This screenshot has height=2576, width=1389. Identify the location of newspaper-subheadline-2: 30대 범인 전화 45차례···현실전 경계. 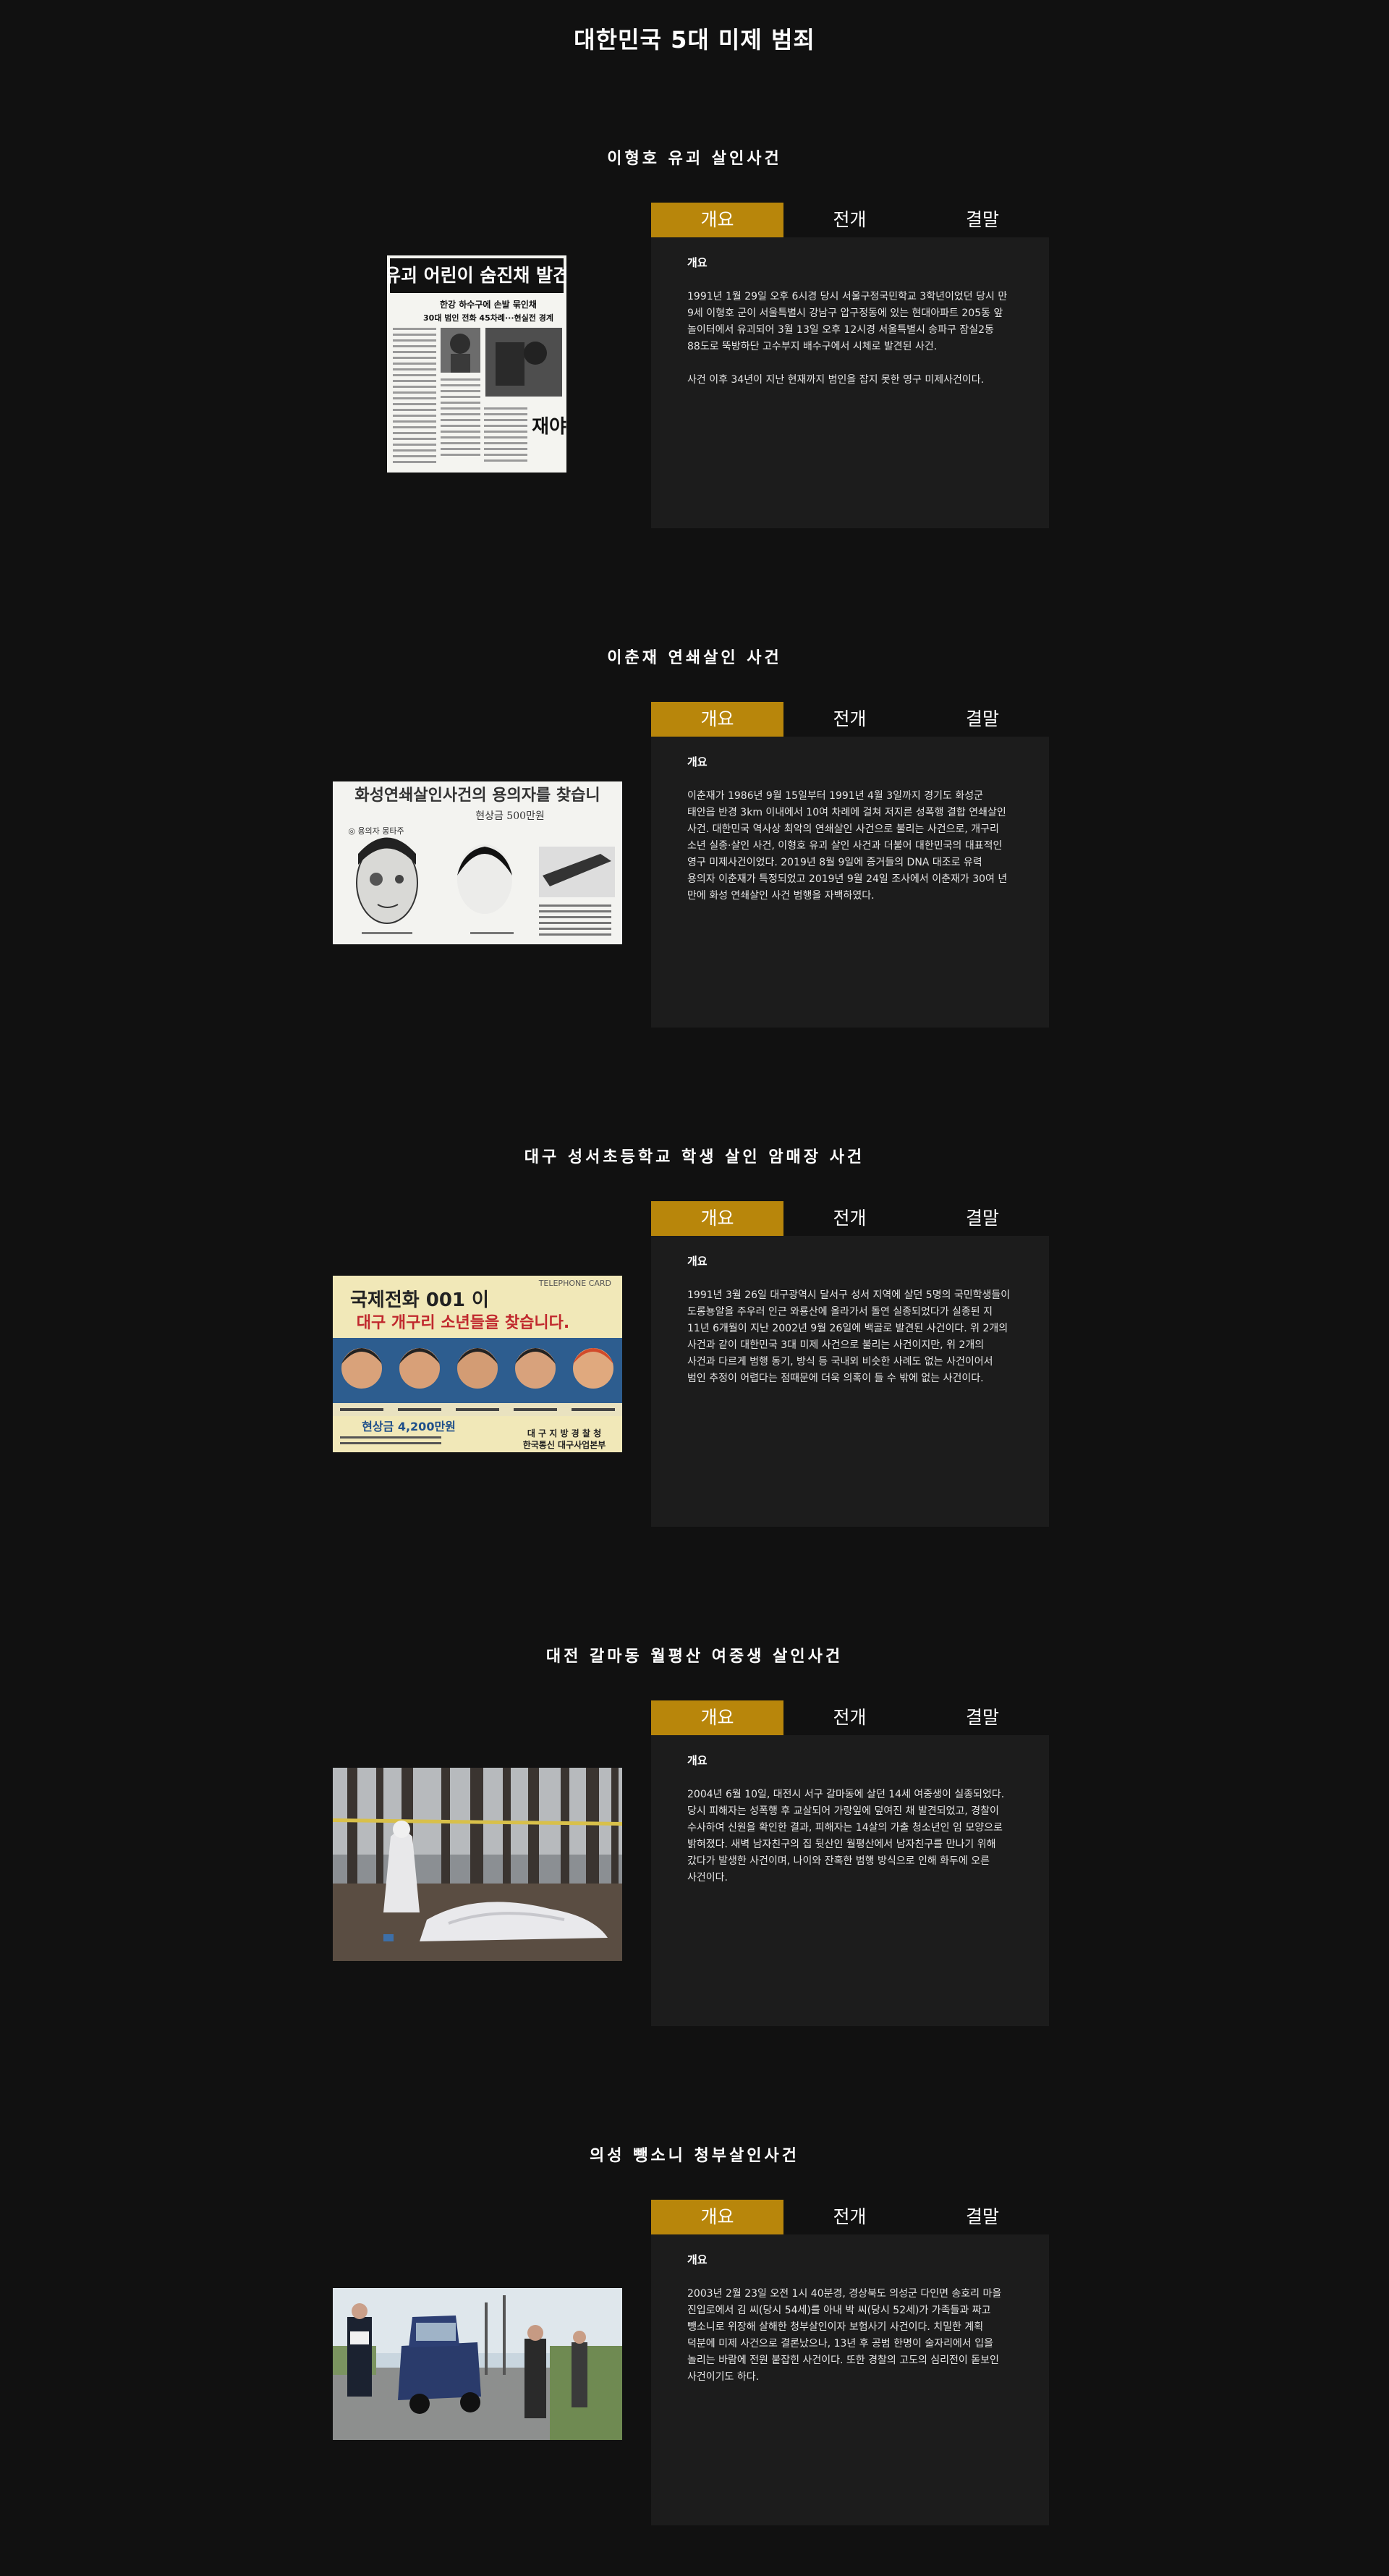
(488, 318).